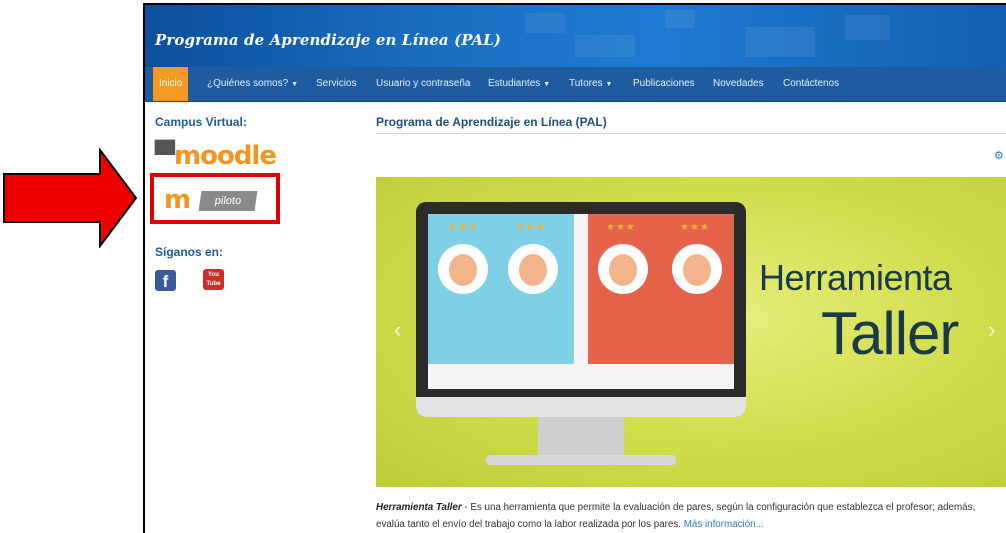  I want to click on nav-item-usuario-contrasena: Usuario y contraseña, so click(423, 84).